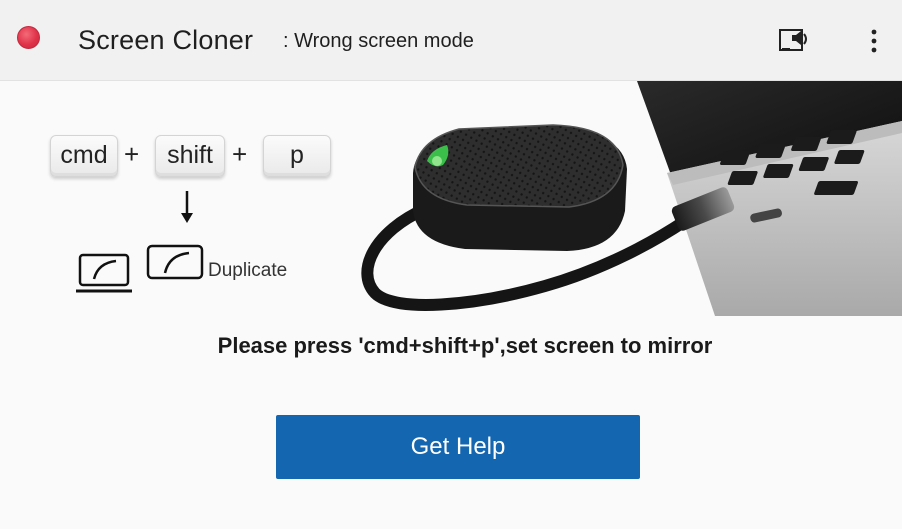 This screenshot has width=902, height=529. Describe the element at coordinates (187, 207) in the screenshot. I see `arrow-down-icon` at that location.